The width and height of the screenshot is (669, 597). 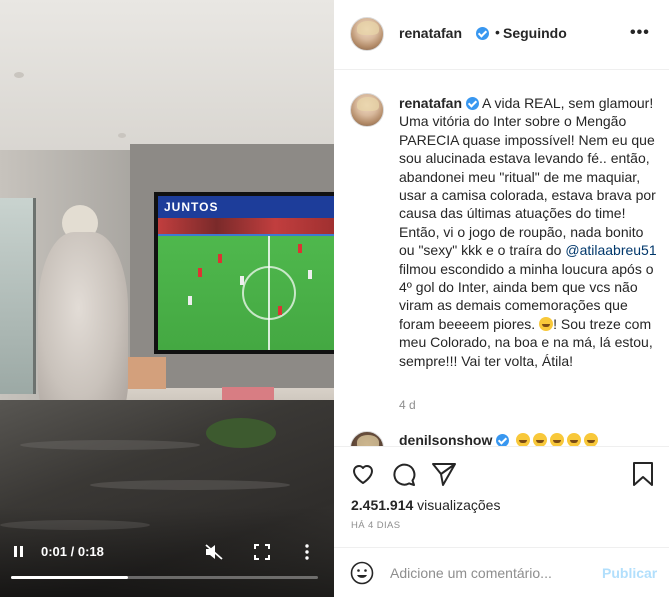 I want to click on fullscreen-icon, so click(x=262, y=552).